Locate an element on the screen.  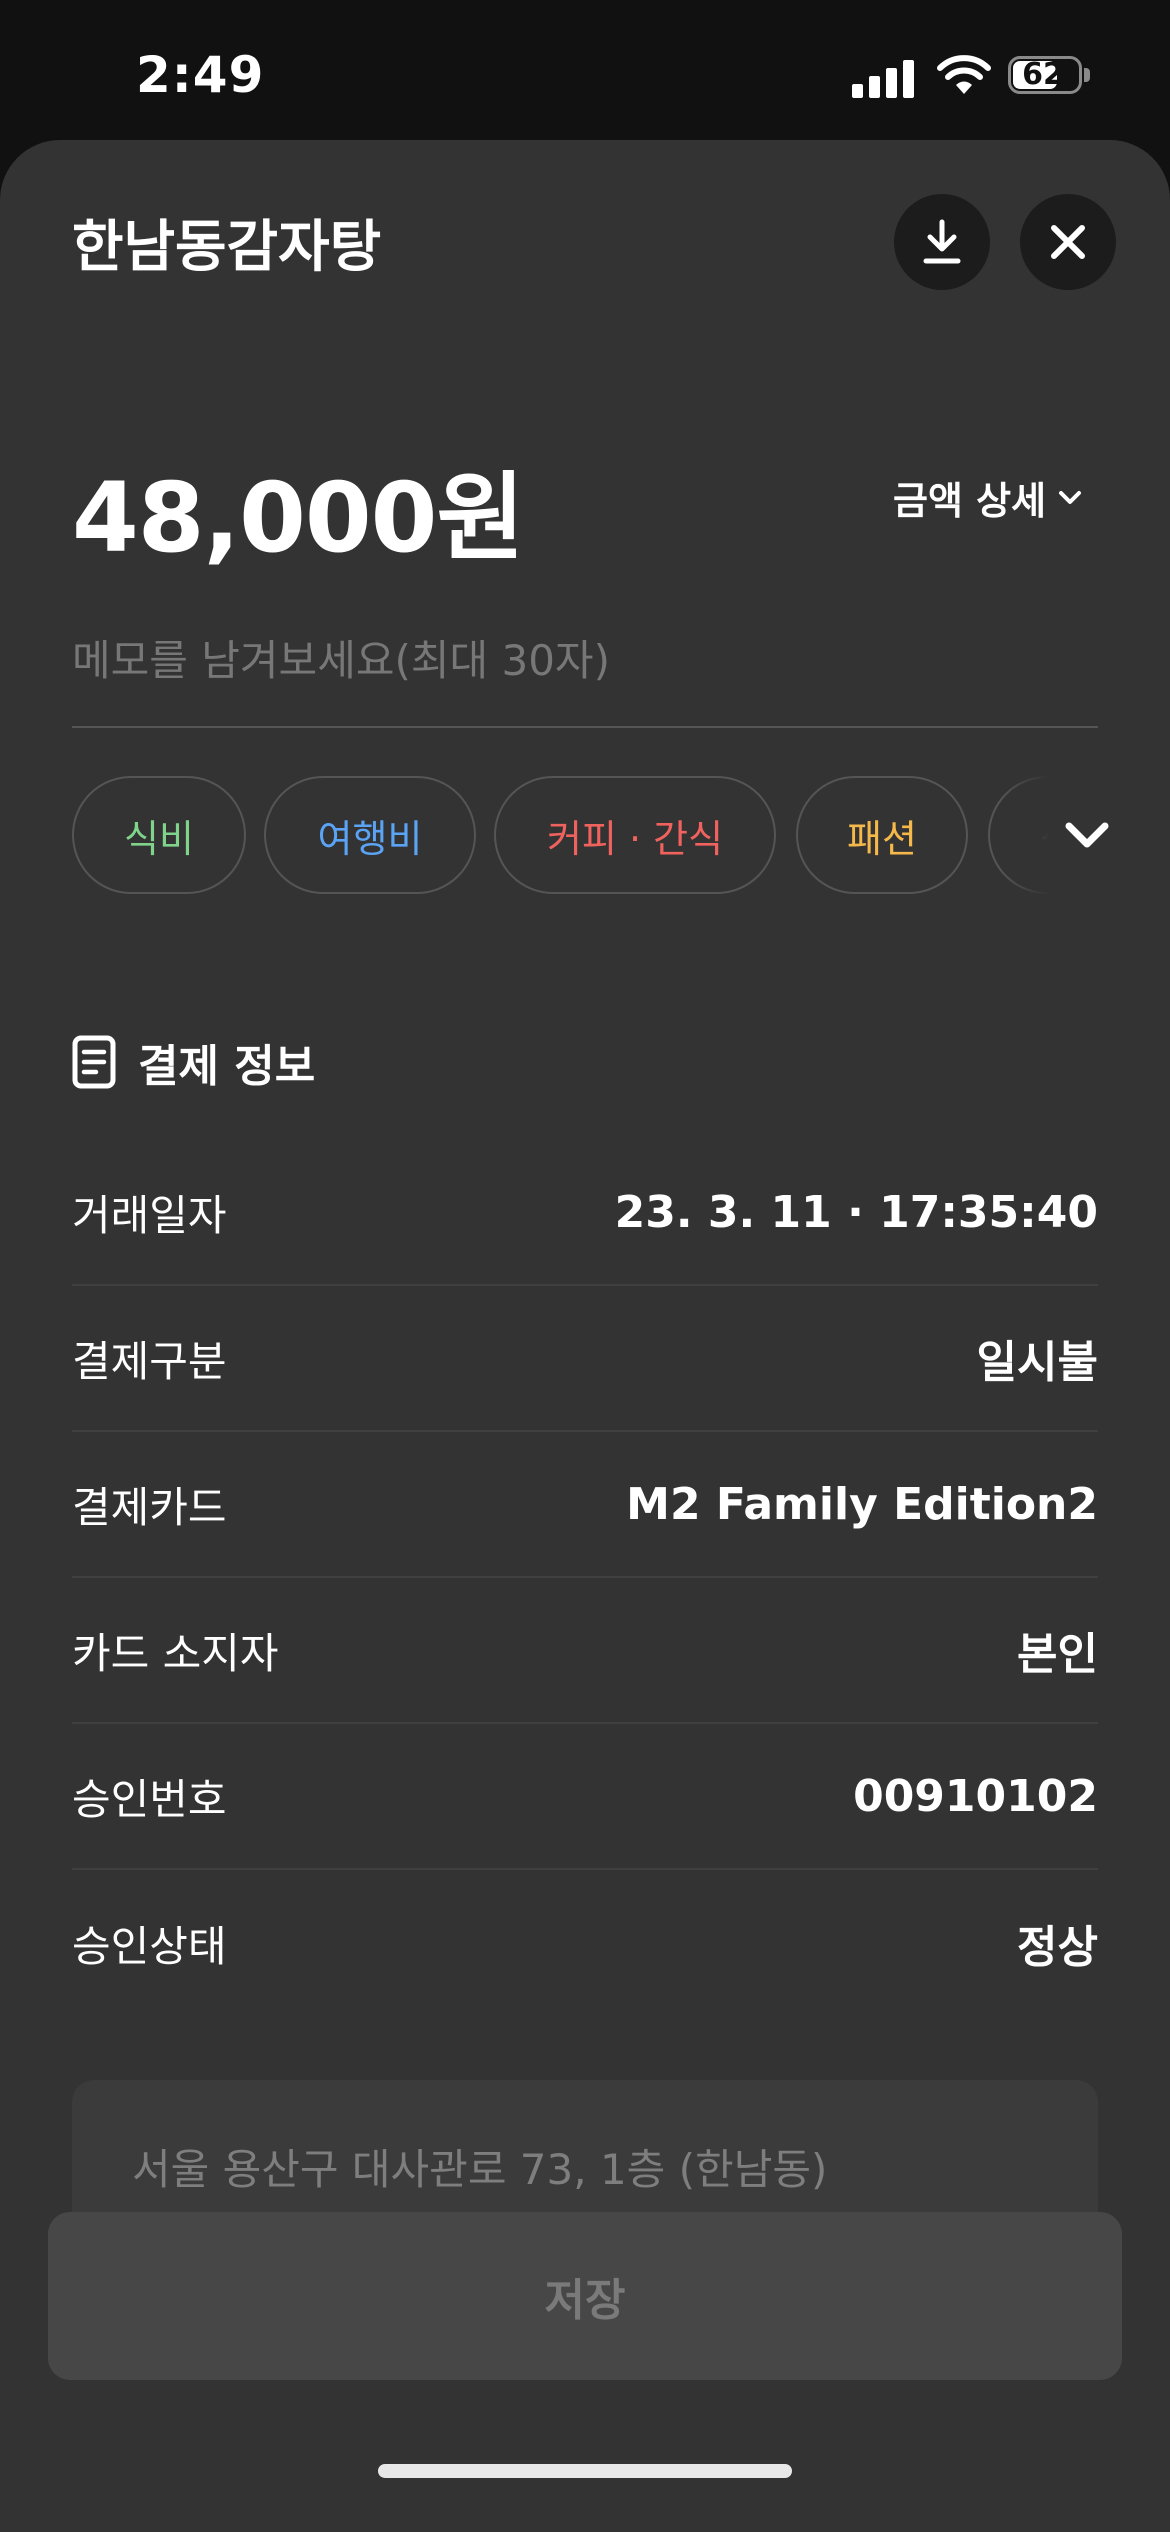
info-row-payment-card: 결제카드 M2 Family Edition2 is located at coordinates (585, 1505).